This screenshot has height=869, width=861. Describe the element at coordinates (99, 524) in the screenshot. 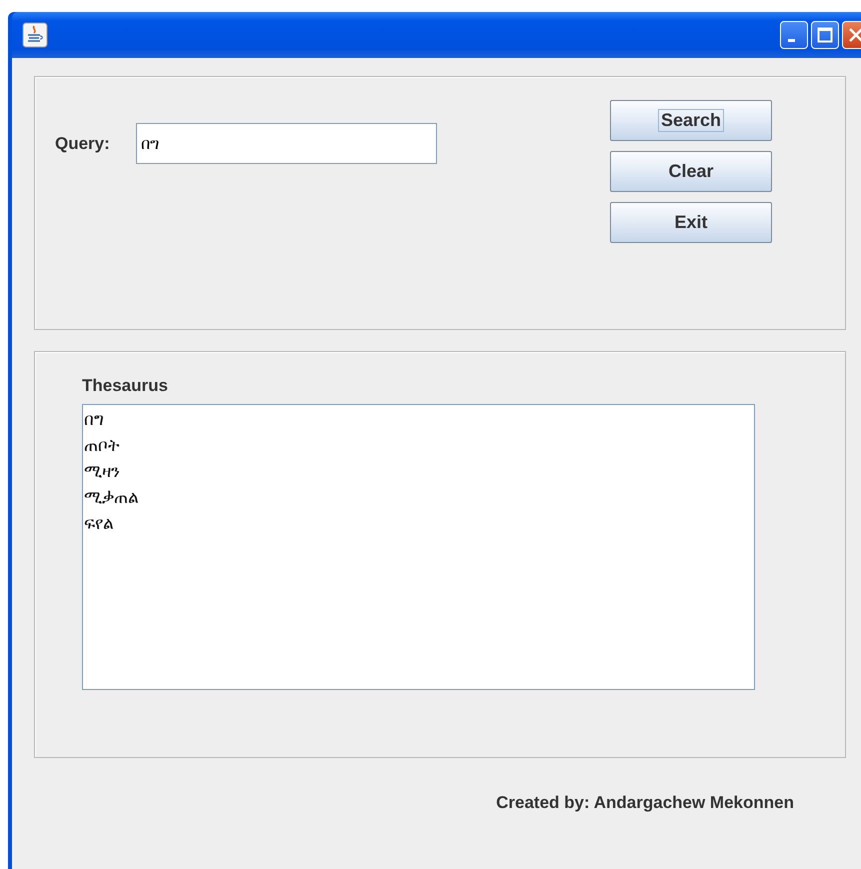

I see `thesaurus-item: ፍየል` at that location.